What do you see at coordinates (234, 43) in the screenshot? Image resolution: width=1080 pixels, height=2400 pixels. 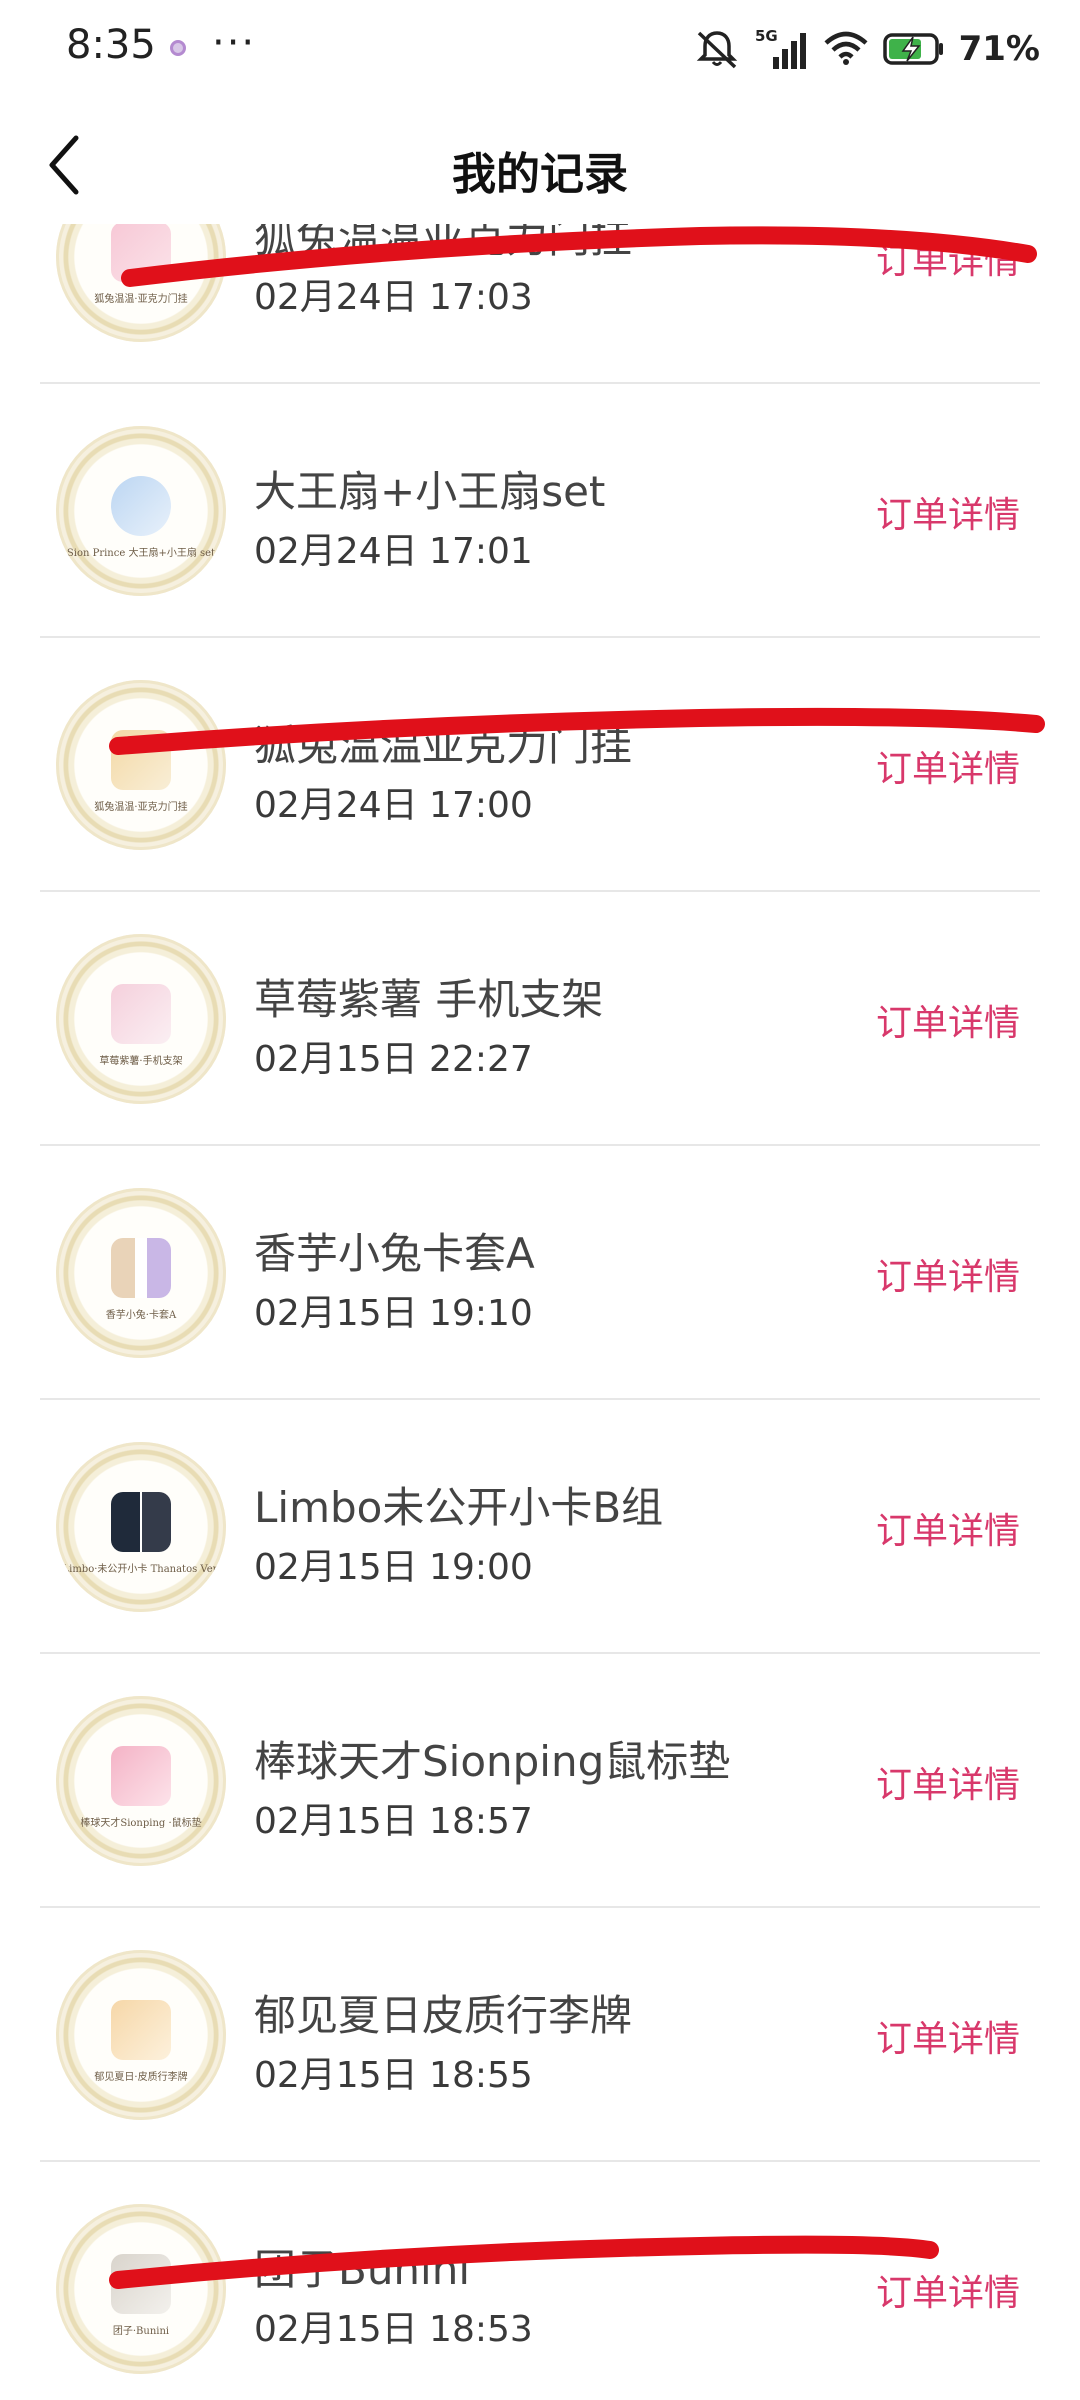 I see `more-notifications-icon: ···` at bounding box center [234, 43].